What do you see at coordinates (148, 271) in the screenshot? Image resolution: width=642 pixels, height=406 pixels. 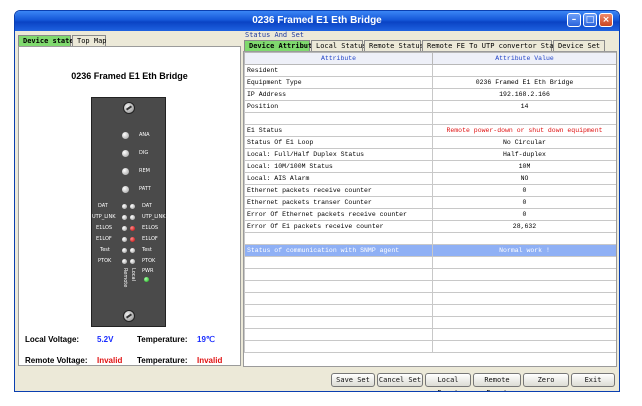 I see `label-pwr: PWR` at bounding box center [148, 271].